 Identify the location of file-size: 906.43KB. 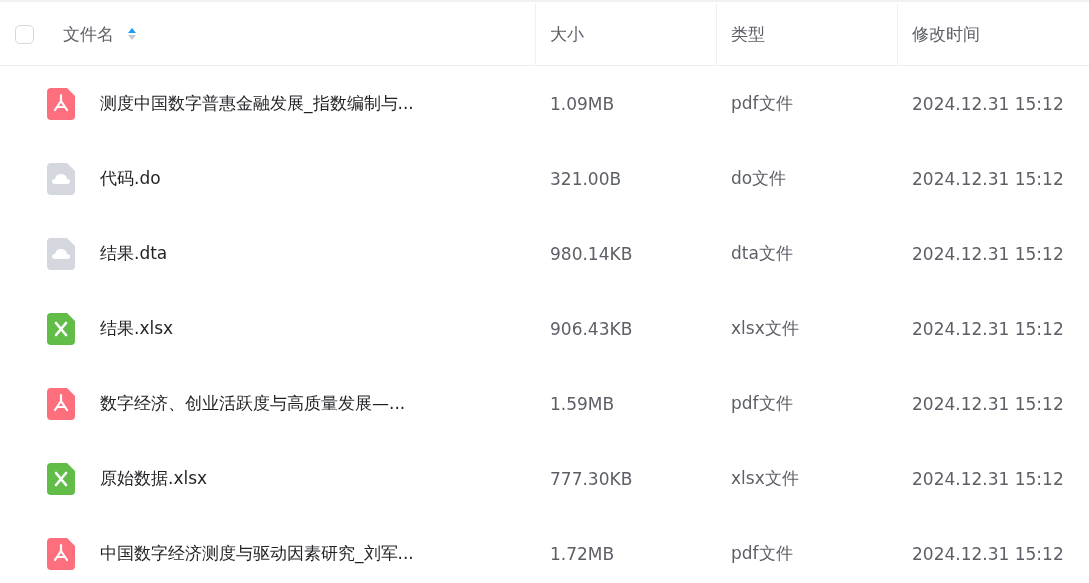
(591, 328).